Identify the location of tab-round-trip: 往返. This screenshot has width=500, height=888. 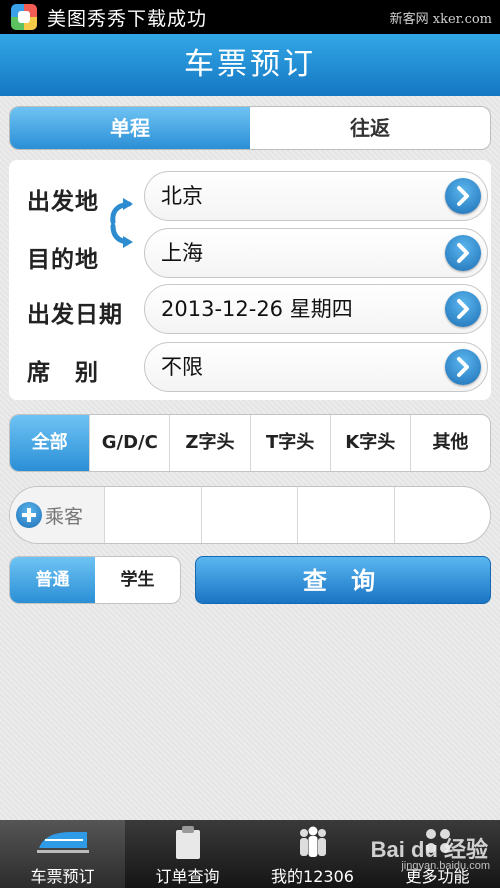
(370, 128).